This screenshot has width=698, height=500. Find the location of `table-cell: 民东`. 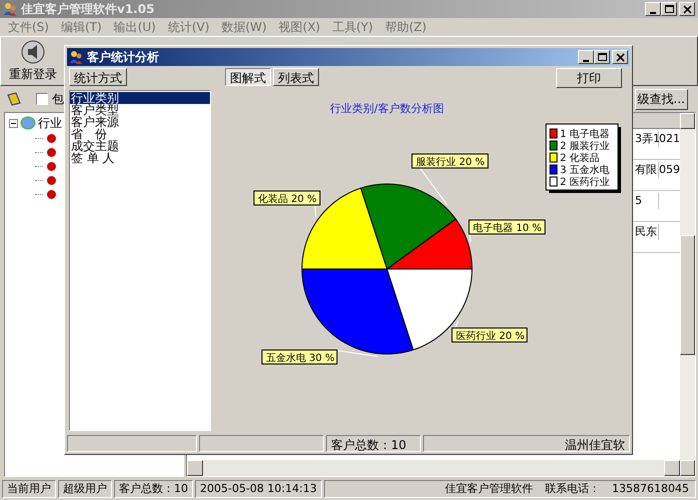

table-cell: 民东 is located at coordinates (647, 232).